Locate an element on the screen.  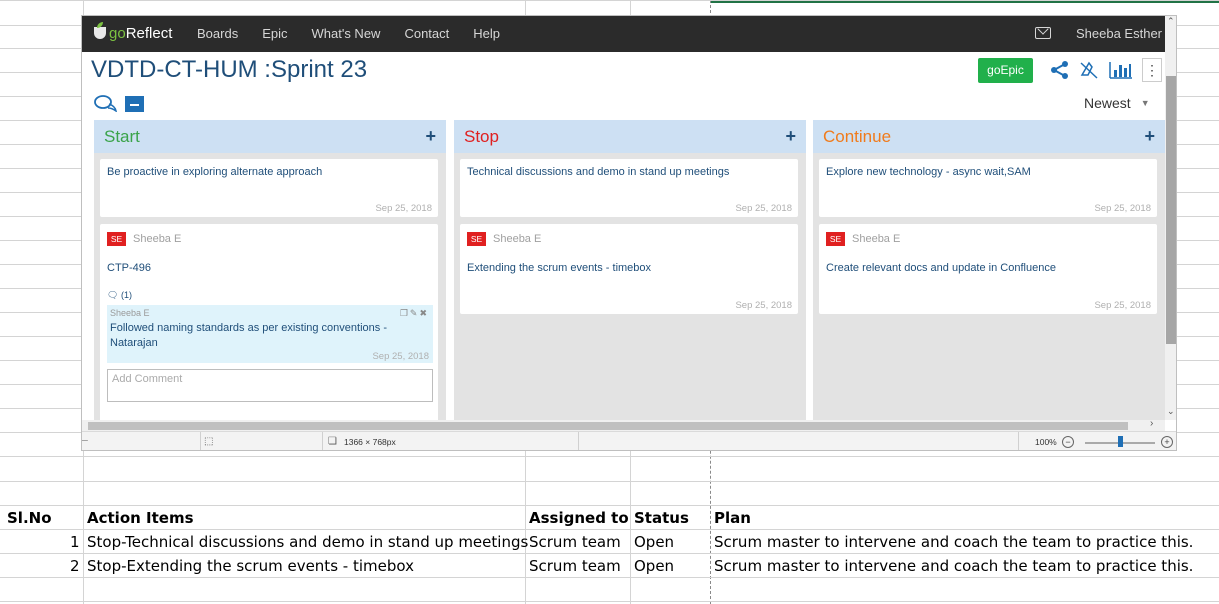
comment-actions: ❐✎✖ is located at coordinates (414, 313).